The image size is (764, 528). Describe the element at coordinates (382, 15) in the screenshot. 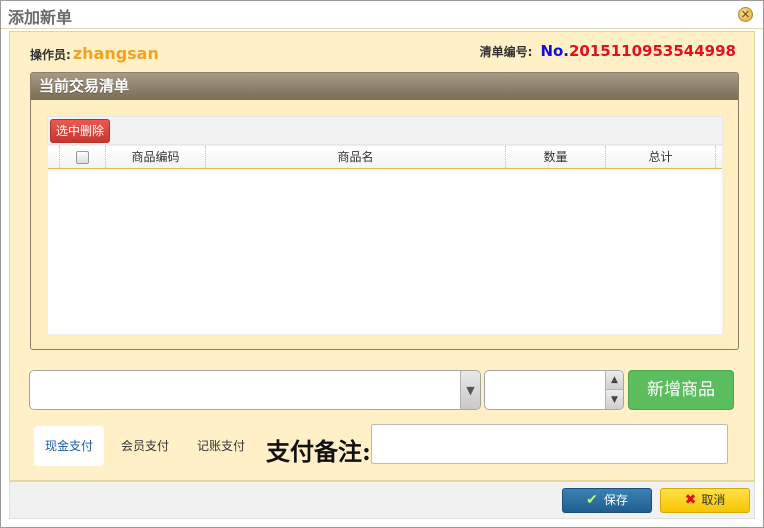

I see `title-bar: 添加新单 ✕` at that location.